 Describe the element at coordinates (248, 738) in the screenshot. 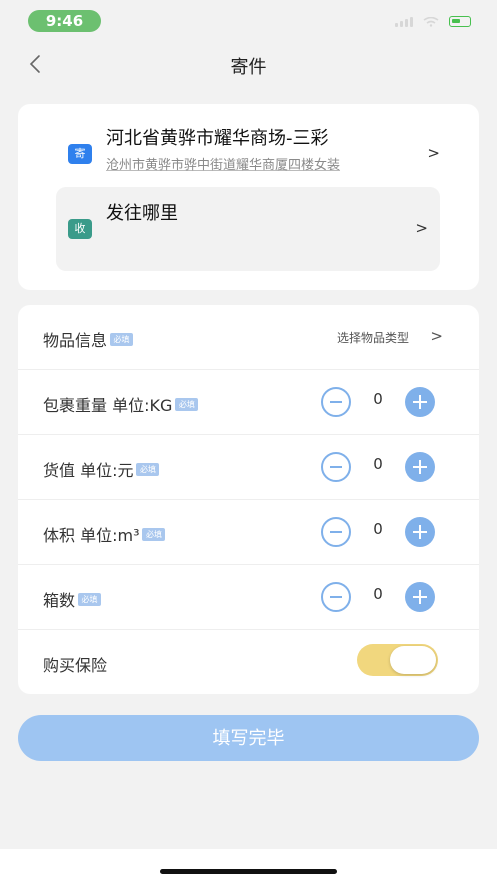

I see `submit-button: 填写完毕` at that location.